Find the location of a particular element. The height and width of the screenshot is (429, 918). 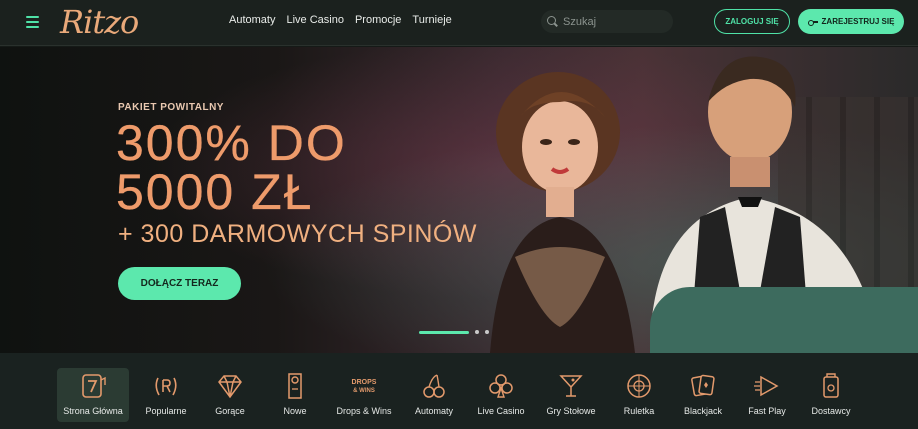

register-label: ZAREJESTRUJ SIĘ is located at coordinates (858, 21).